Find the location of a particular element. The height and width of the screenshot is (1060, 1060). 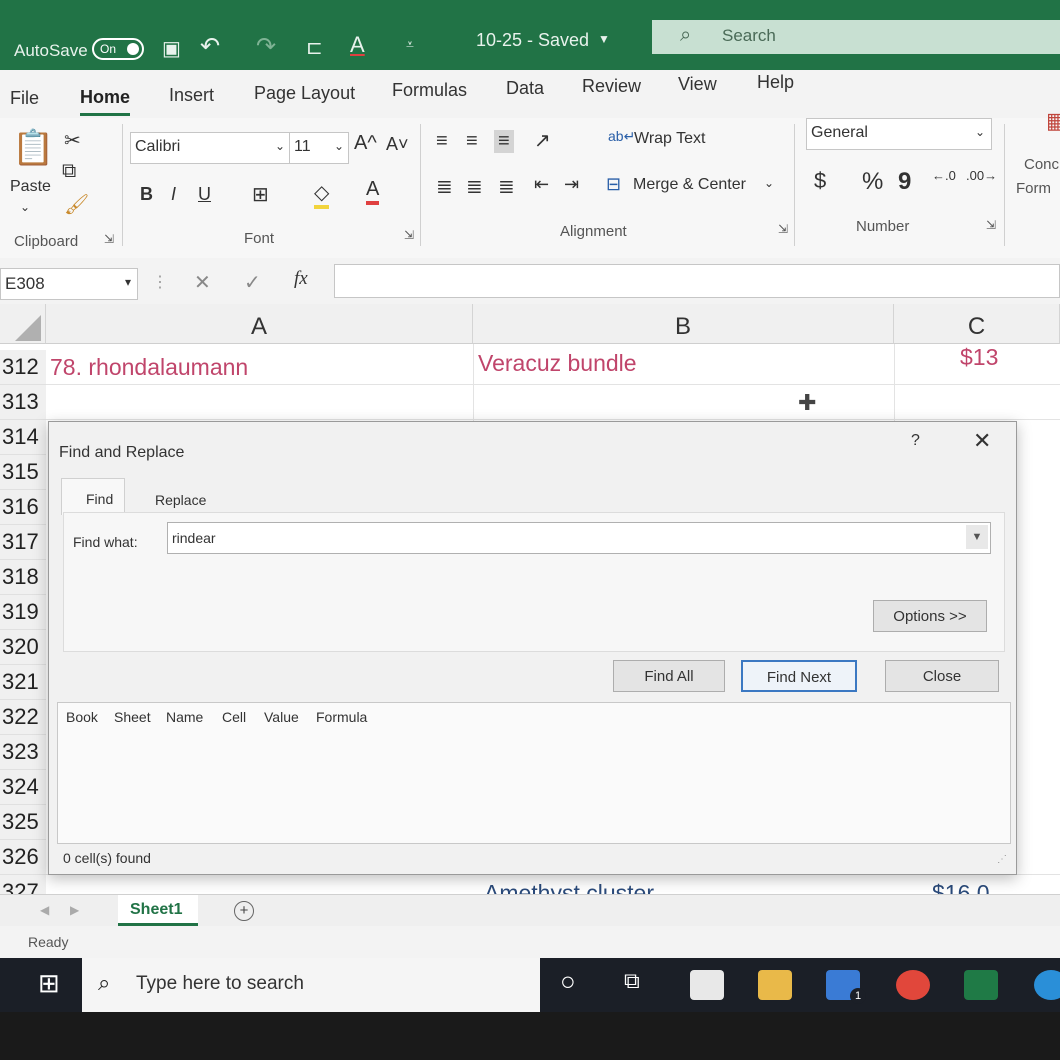

format-table-button: Form is located at coordinates (1033, 188).